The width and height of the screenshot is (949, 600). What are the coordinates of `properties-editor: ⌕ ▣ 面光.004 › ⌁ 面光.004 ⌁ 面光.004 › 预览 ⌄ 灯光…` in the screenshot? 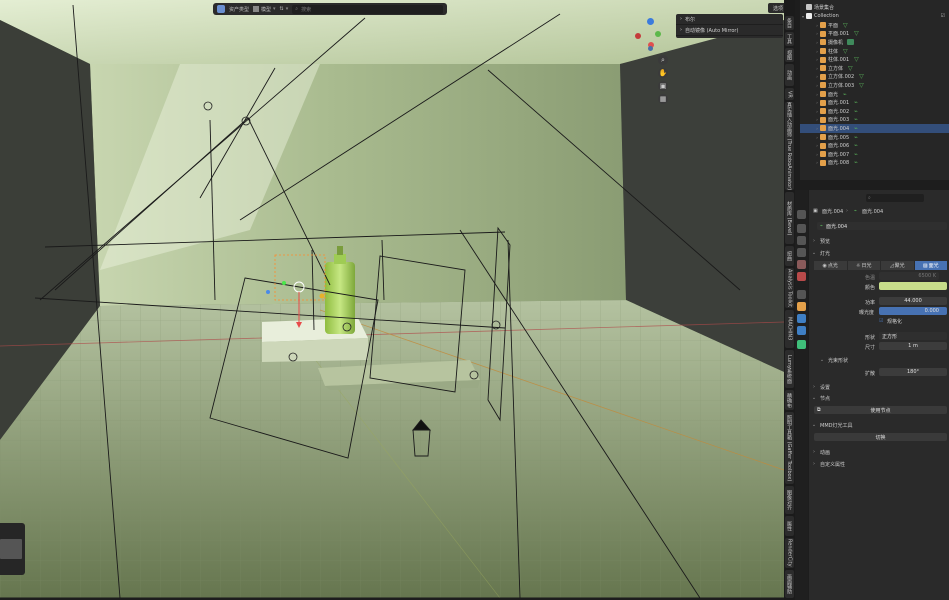 It's located at (879, 395).